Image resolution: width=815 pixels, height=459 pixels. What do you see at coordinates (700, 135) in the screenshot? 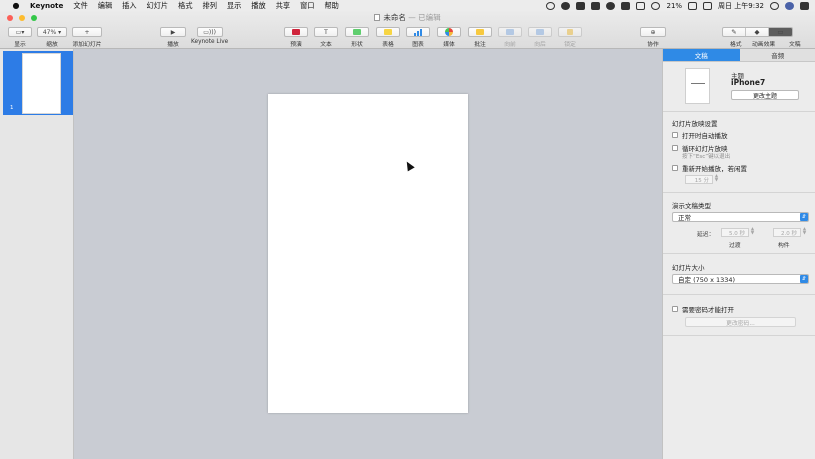
I see `autoplay-row: 打开时自动播放` at bounding box center [700, 135].